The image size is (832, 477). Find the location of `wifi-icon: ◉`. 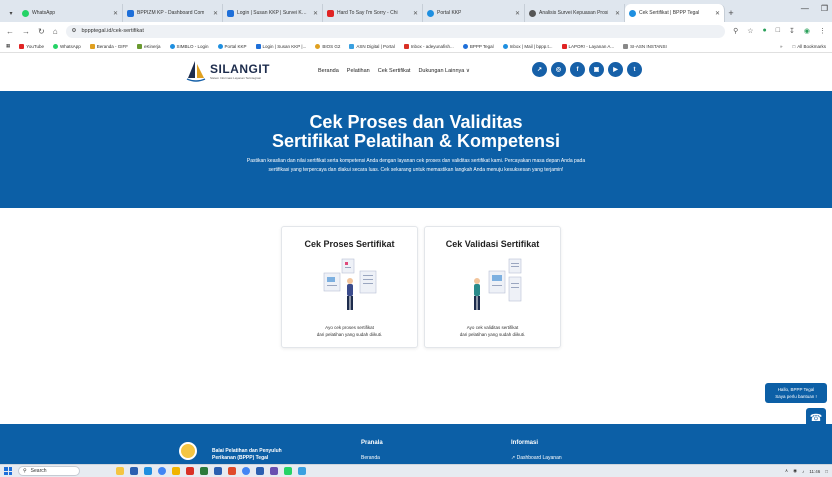

wifi-icon: ◉ is located at coordinates (795, 471).